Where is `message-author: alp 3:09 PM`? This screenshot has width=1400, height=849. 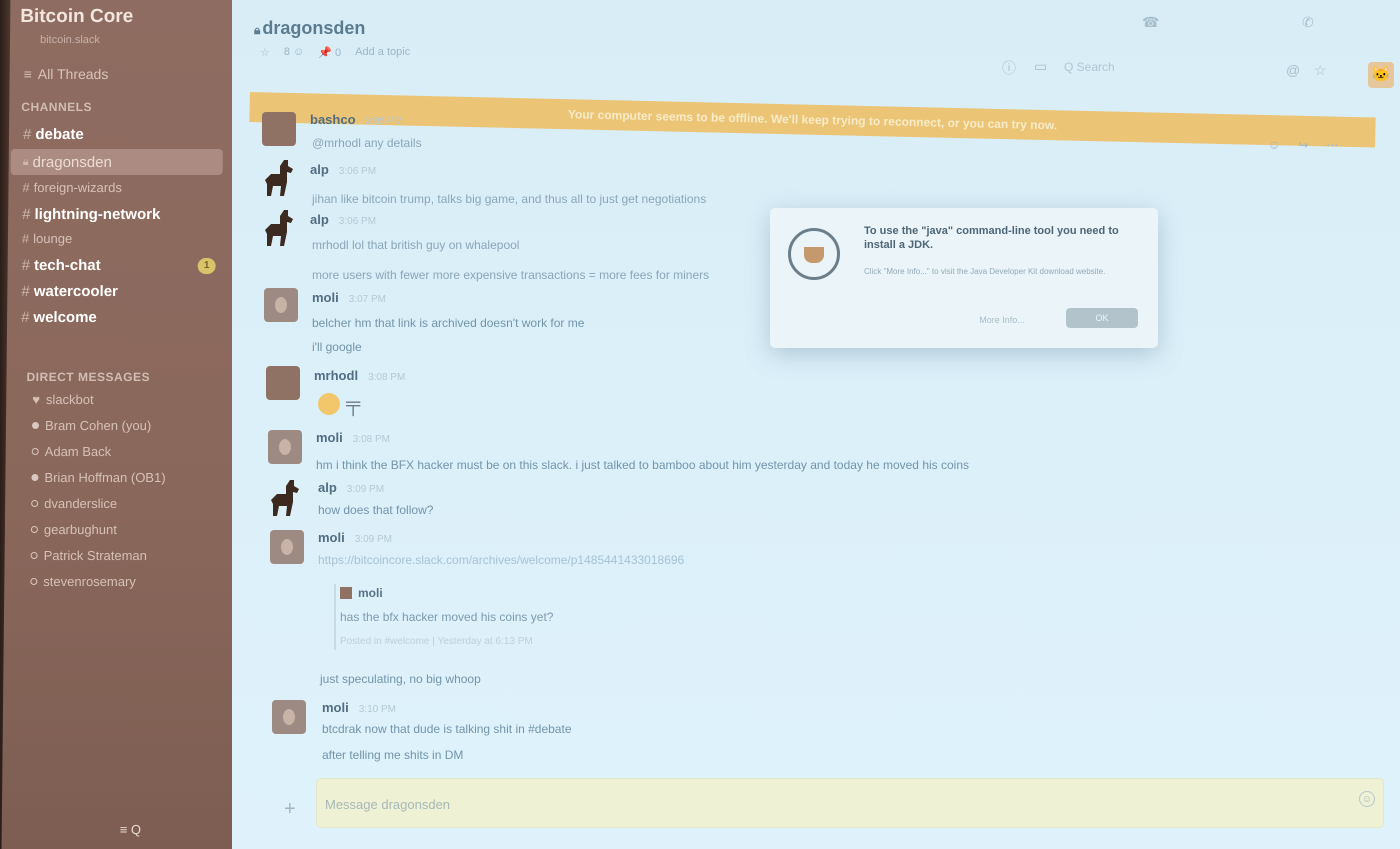
message-author: alp 3:09 PM is located at coordinates (351, 487).